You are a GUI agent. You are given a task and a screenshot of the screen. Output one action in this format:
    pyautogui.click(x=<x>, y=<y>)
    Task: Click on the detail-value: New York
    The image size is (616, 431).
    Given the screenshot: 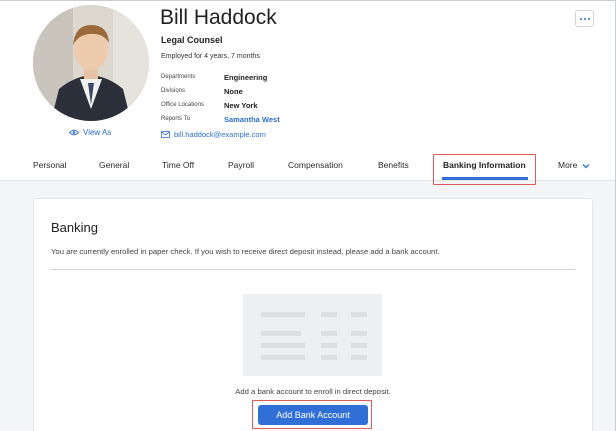 What is the action you would take?
    pyautogui.click(x=241, y=105)
    